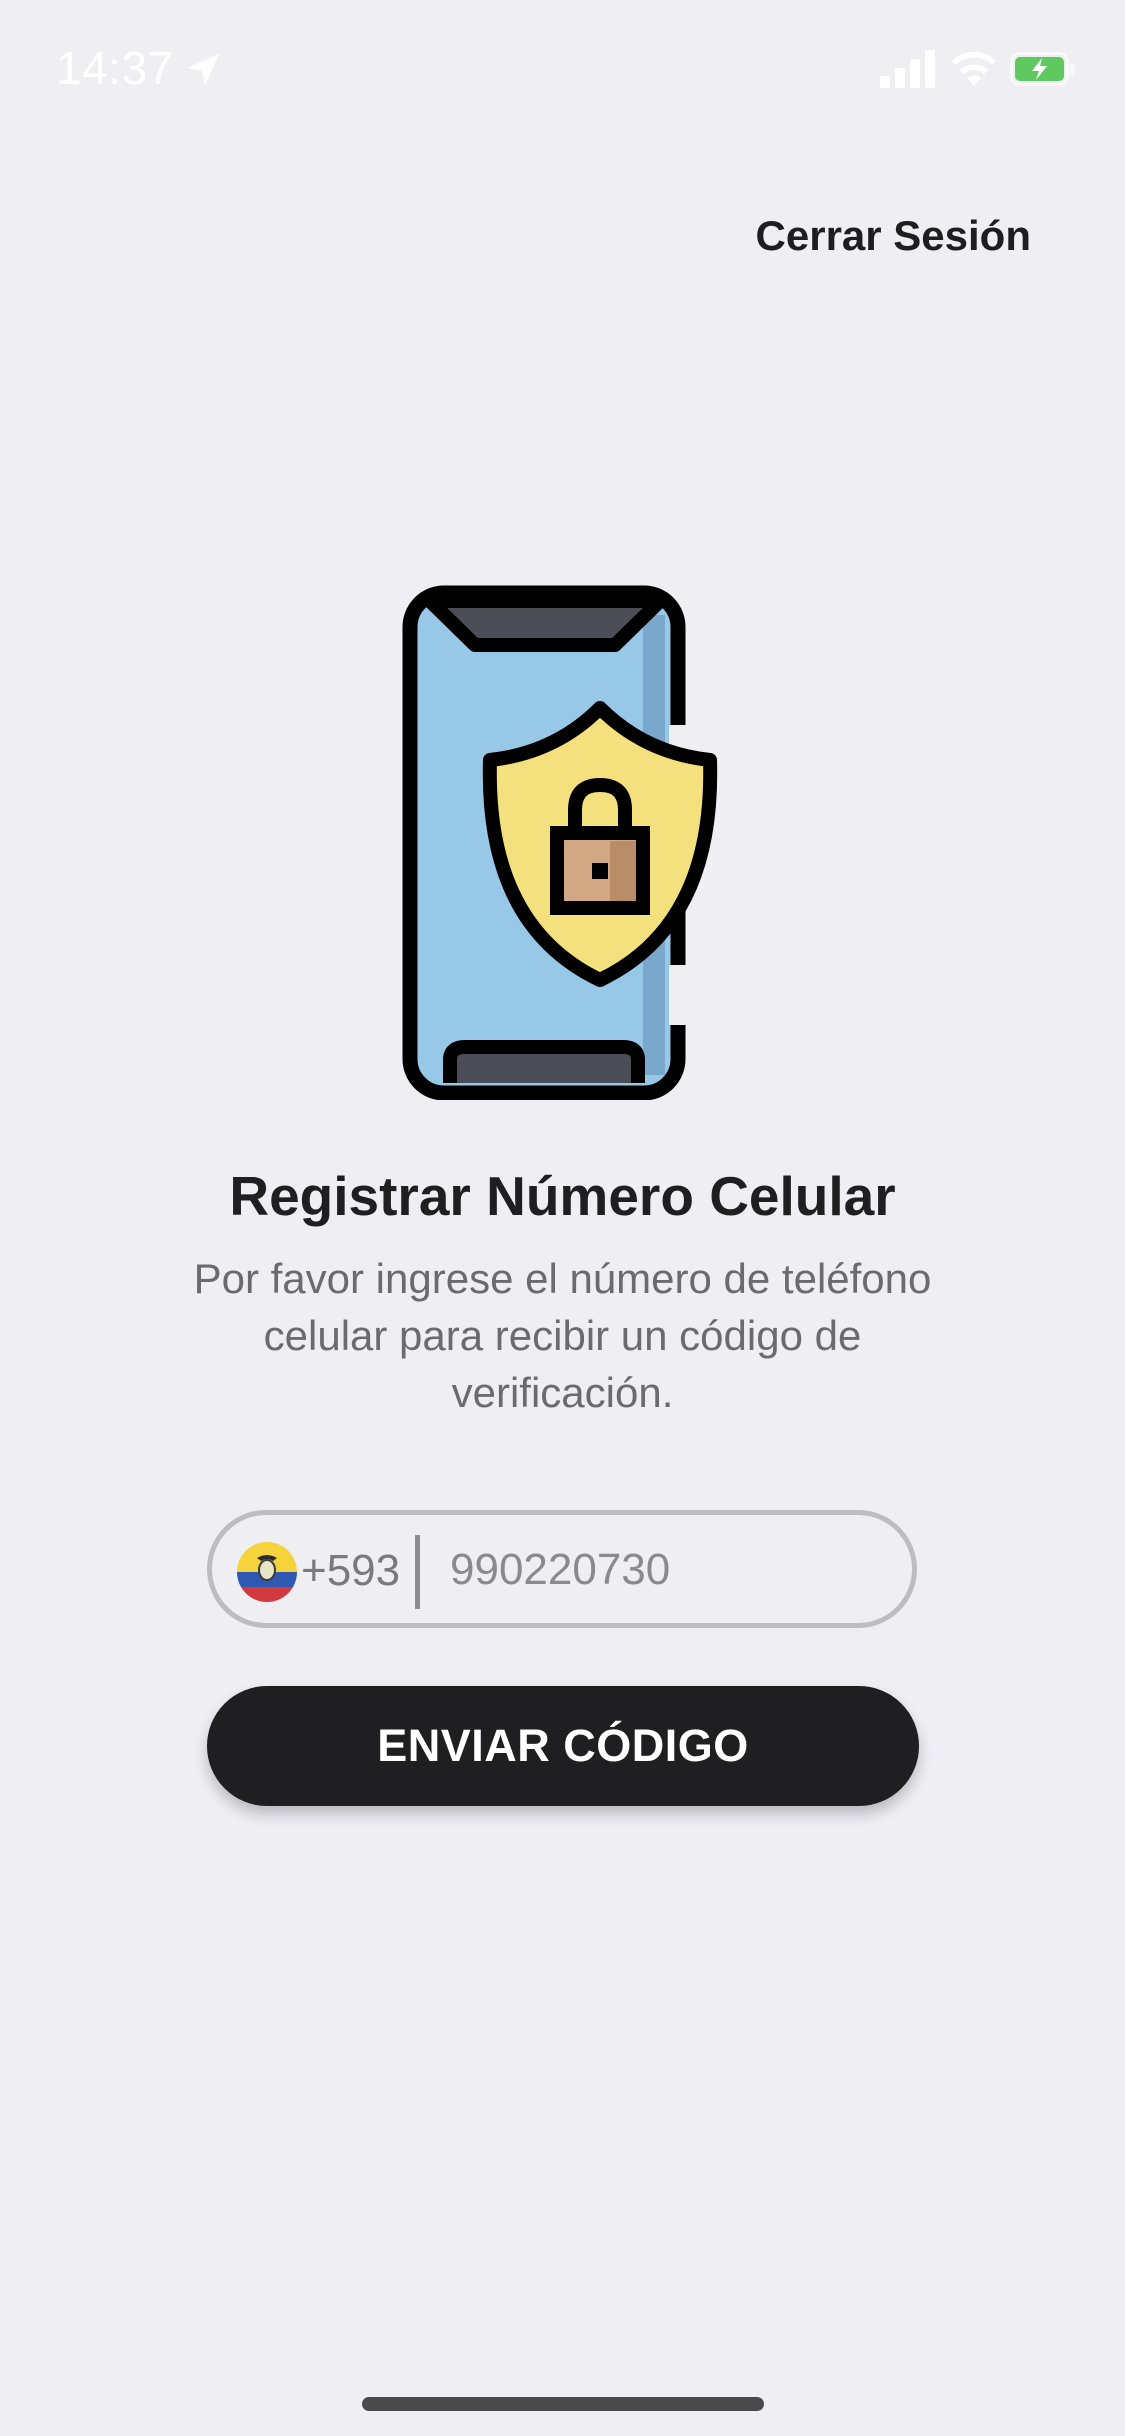 The height and width of the screenshot is (2436, 1125). What do you see at coordinates (203, 70) in the screenshot?
I see `location-arrow-icon` at bounding box center [203, 70].